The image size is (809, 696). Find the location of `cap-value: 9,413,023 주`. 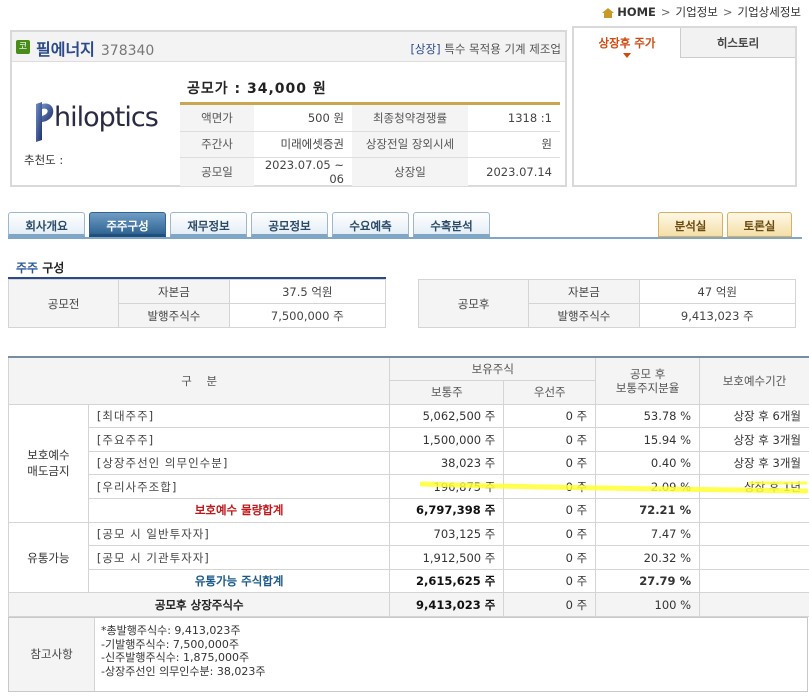

cap-value: 9,413,023 주 is located at coordinates (717, 315).